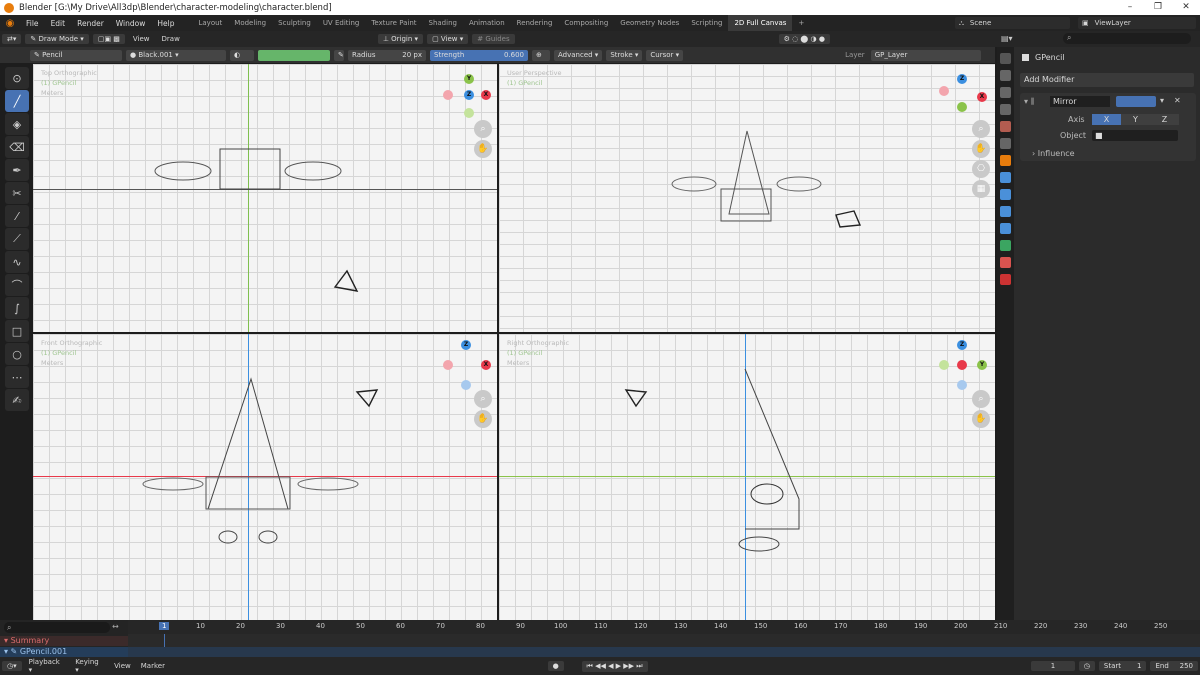 This screenshot has height=675, width=1200. What do you see at coordinates (443, 23) in the screenshot?
I see `tab-shading: Shading` at bounding box center [443, 23].